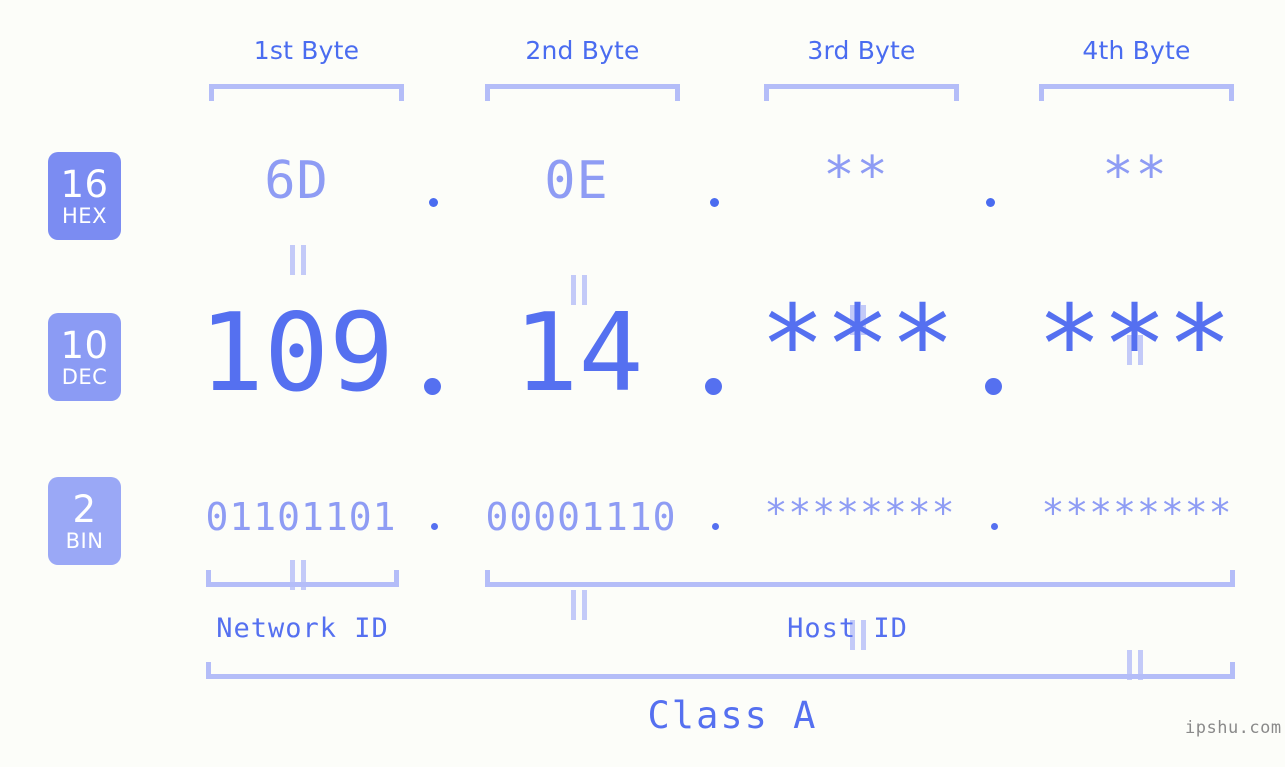 Image resolution: width=1285 pixels, height=767 pixels. What do you see at coordinates (582, 50) in the screenshot?
I see `byte-header-label-2: 2nd Byte` at bounding box center [582, 50].